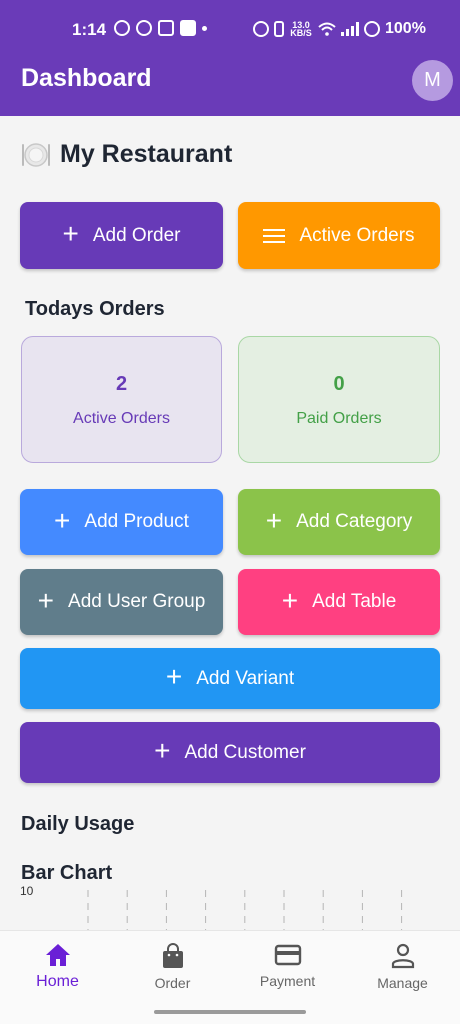 The width and height of the screenshot is (460, 1024). I want to click on home-indicator, so click(230, 1012).